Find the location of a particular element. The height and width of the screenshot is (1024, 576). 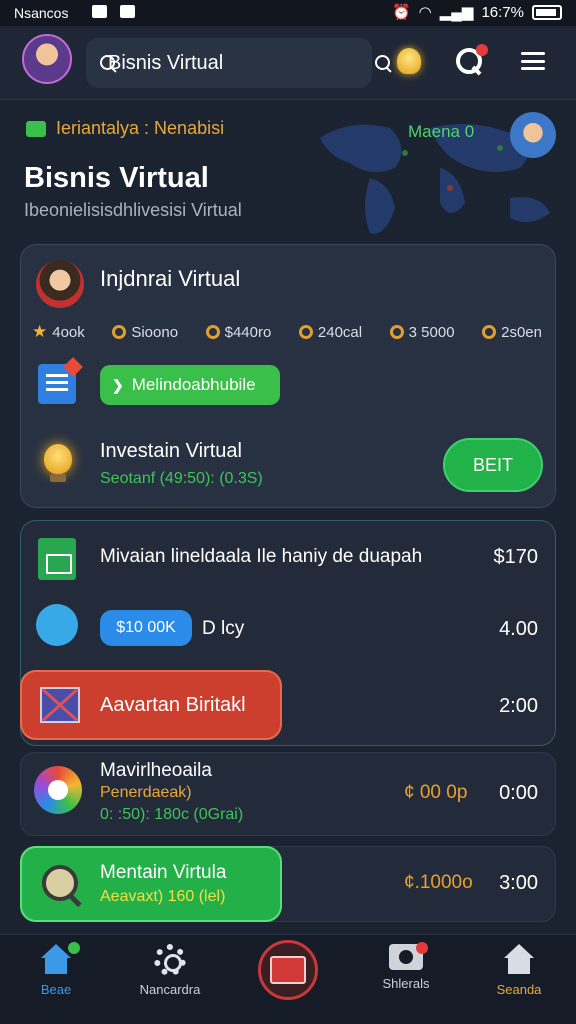

nav-settings-label: Nancardra is located at coordinates (170, 989).